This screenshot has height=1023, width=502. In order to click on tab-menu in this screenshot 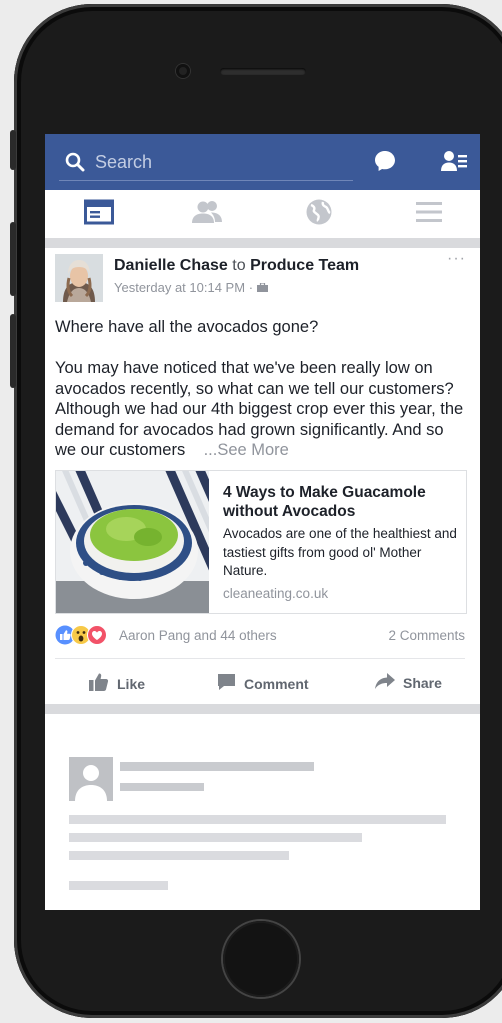, I will do `click(427, 214)`.